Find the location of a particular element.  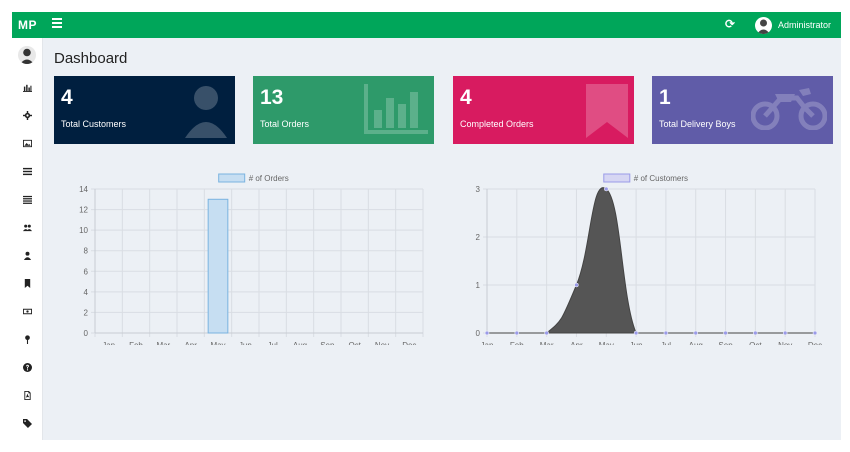

motorcycle-icon is located at coordinates (789, 109).